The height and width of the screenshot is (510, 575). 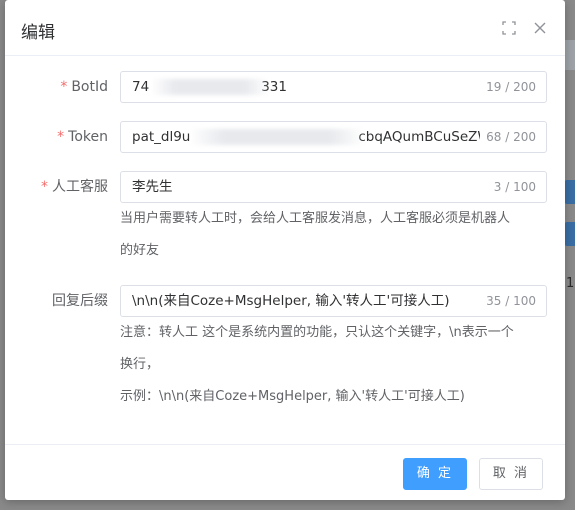 I want to click on token-char-count: 68 / 200, so click(x=509, y=137).